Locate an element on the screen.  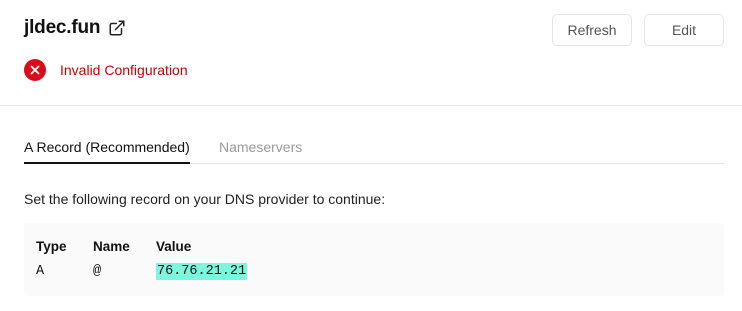
status-row: Invalid Configuration is located at coordinates (106, 70).